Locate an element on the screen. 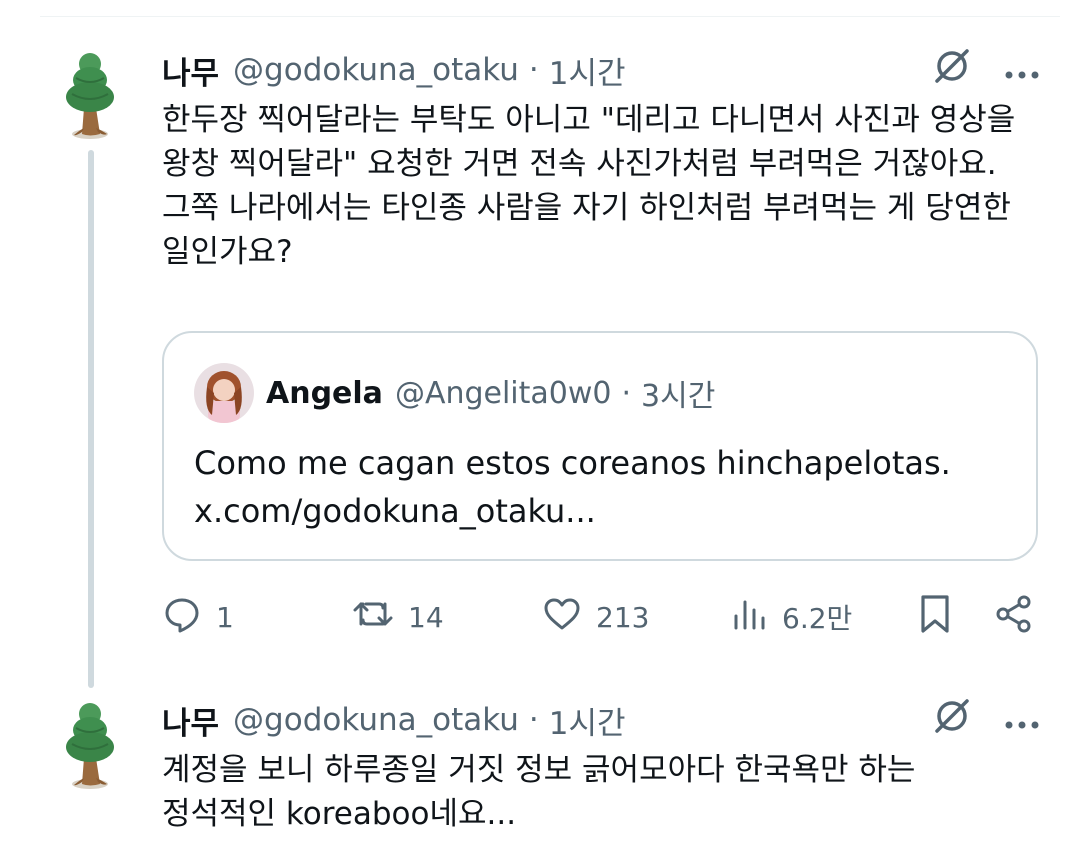 This screenshot has width=1080, height=852. quote-avatar is located at coordinates (224, 393).